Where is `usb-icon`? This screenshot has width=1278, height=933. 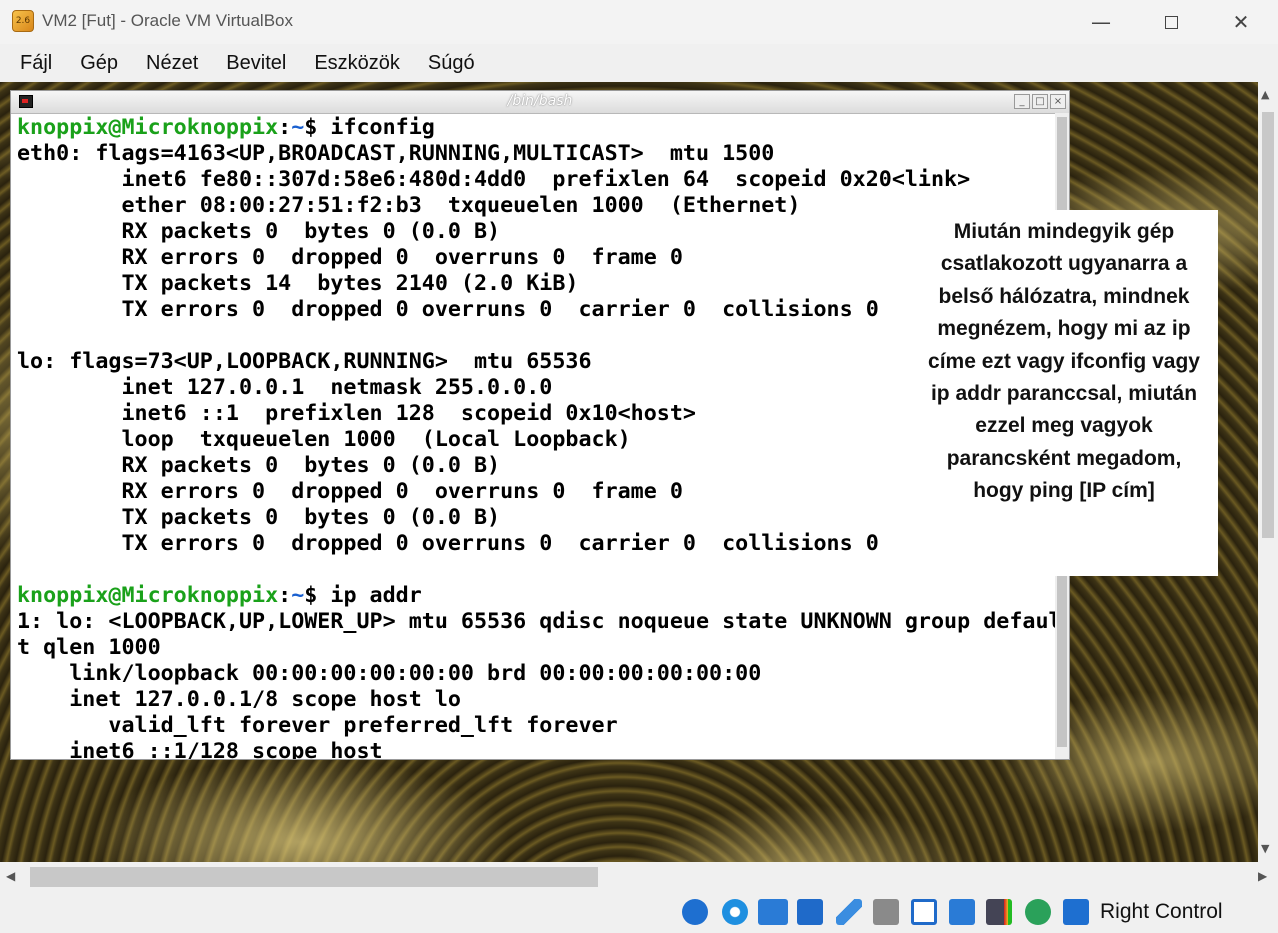 usb-icon is located at coordinates (849, 912).